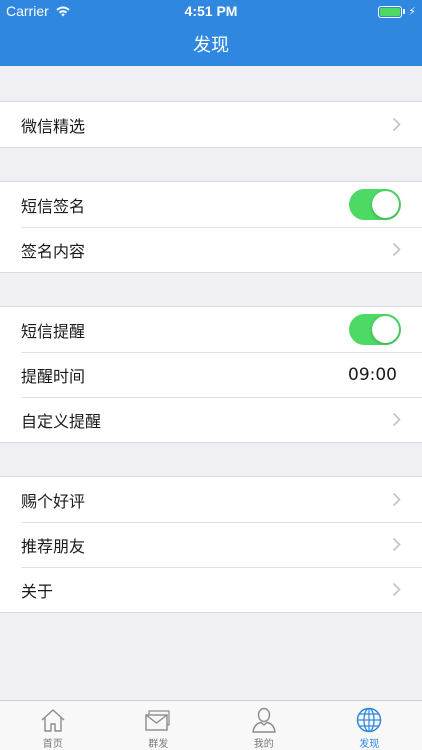 This screenshot has width=422, height=750. I want to click on row-label: 微信精选, so click(53, 126).